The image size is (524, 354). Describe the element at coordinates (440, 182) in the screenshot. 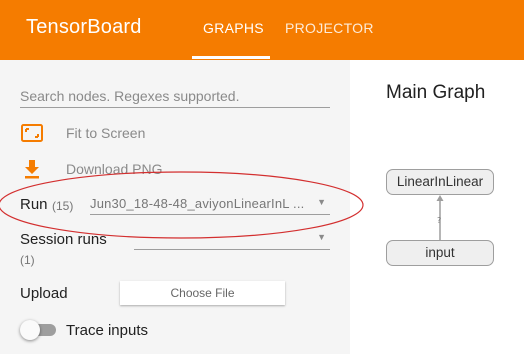

I see `graph-node-linearinlinear: LinearInLinear` at that location.